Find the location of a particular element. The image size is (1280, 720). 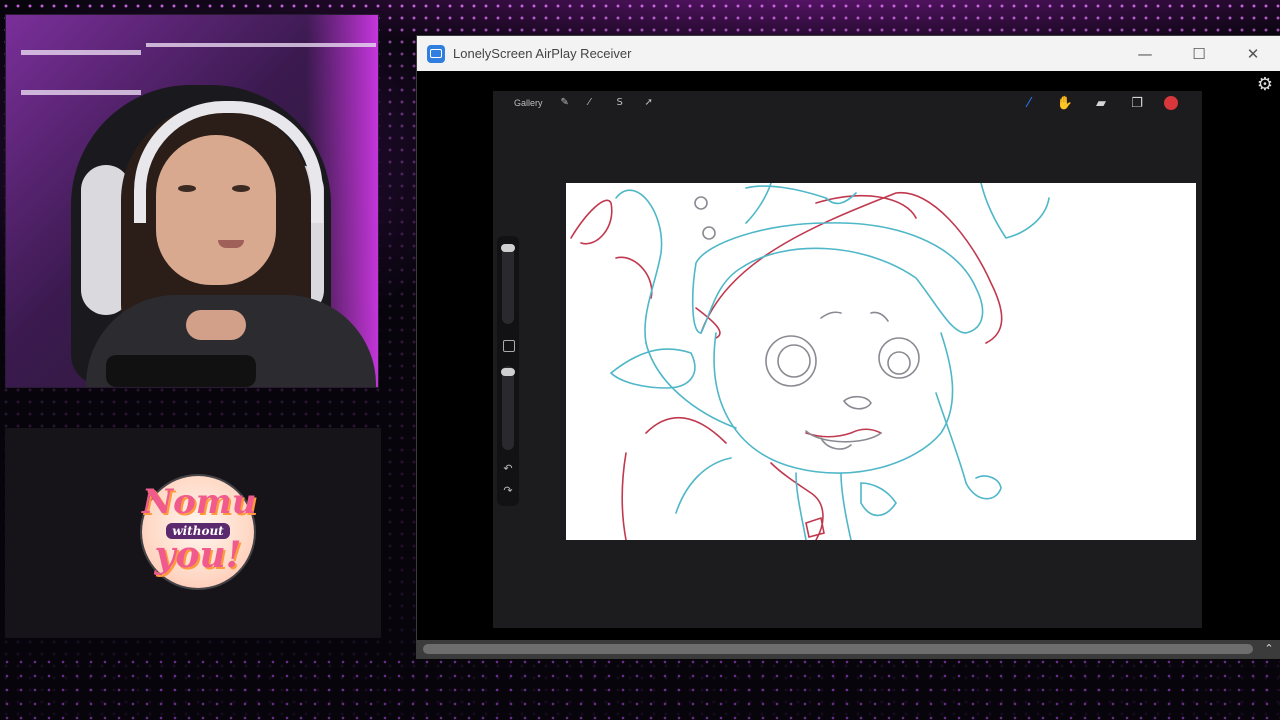

window-controls: — ☐ ✕ is located at coordinates (1199, 53).